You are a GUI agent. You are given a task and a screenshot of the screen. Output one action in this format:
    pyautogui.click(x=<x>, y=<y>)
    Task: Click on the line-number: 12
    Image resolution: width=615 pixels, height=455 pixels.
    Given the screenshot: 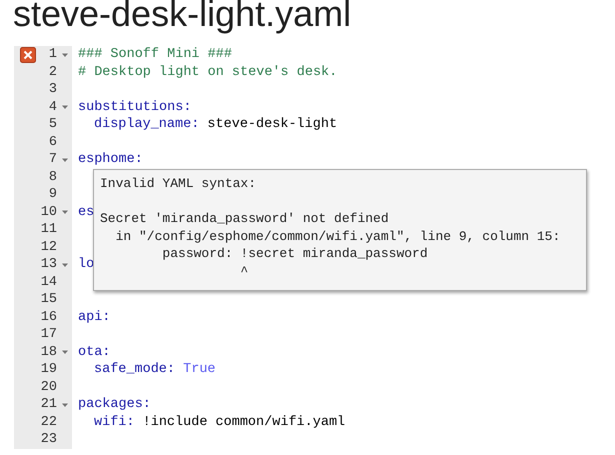 What is the action you would take?
    pyautogui.click(x=48, y=247)
    